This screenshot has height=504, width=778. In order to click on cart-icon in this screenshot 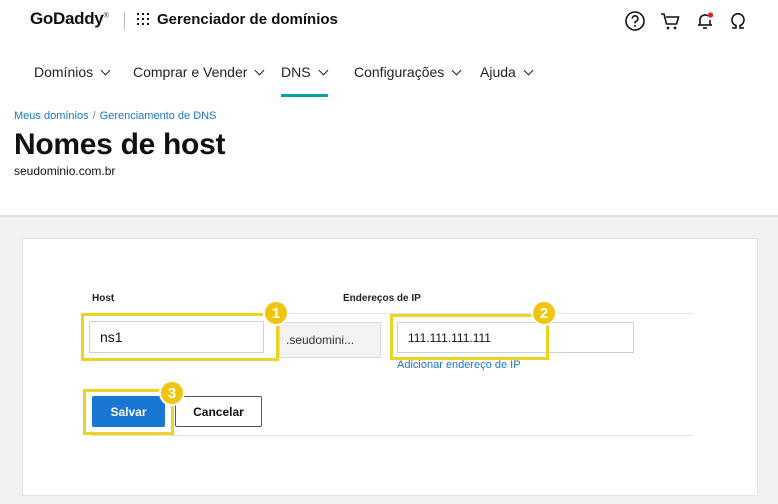, I will do `click(670, 21)`.